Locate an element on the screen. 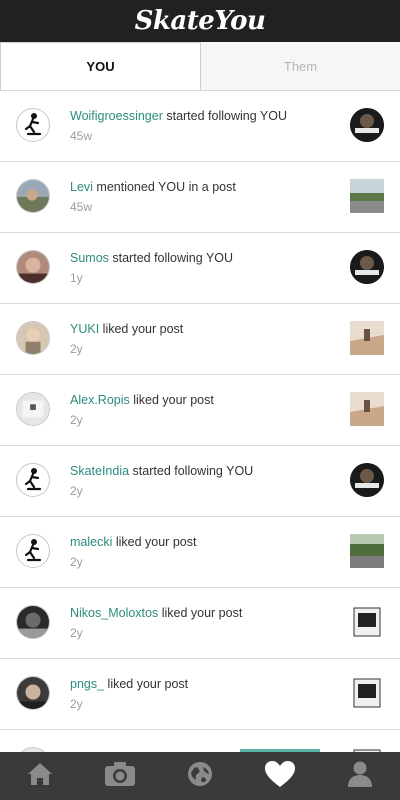 This screenshot has height=800, width=400. notification-row: pngs_ liked your post 2y is located at coordinates (200, 694).